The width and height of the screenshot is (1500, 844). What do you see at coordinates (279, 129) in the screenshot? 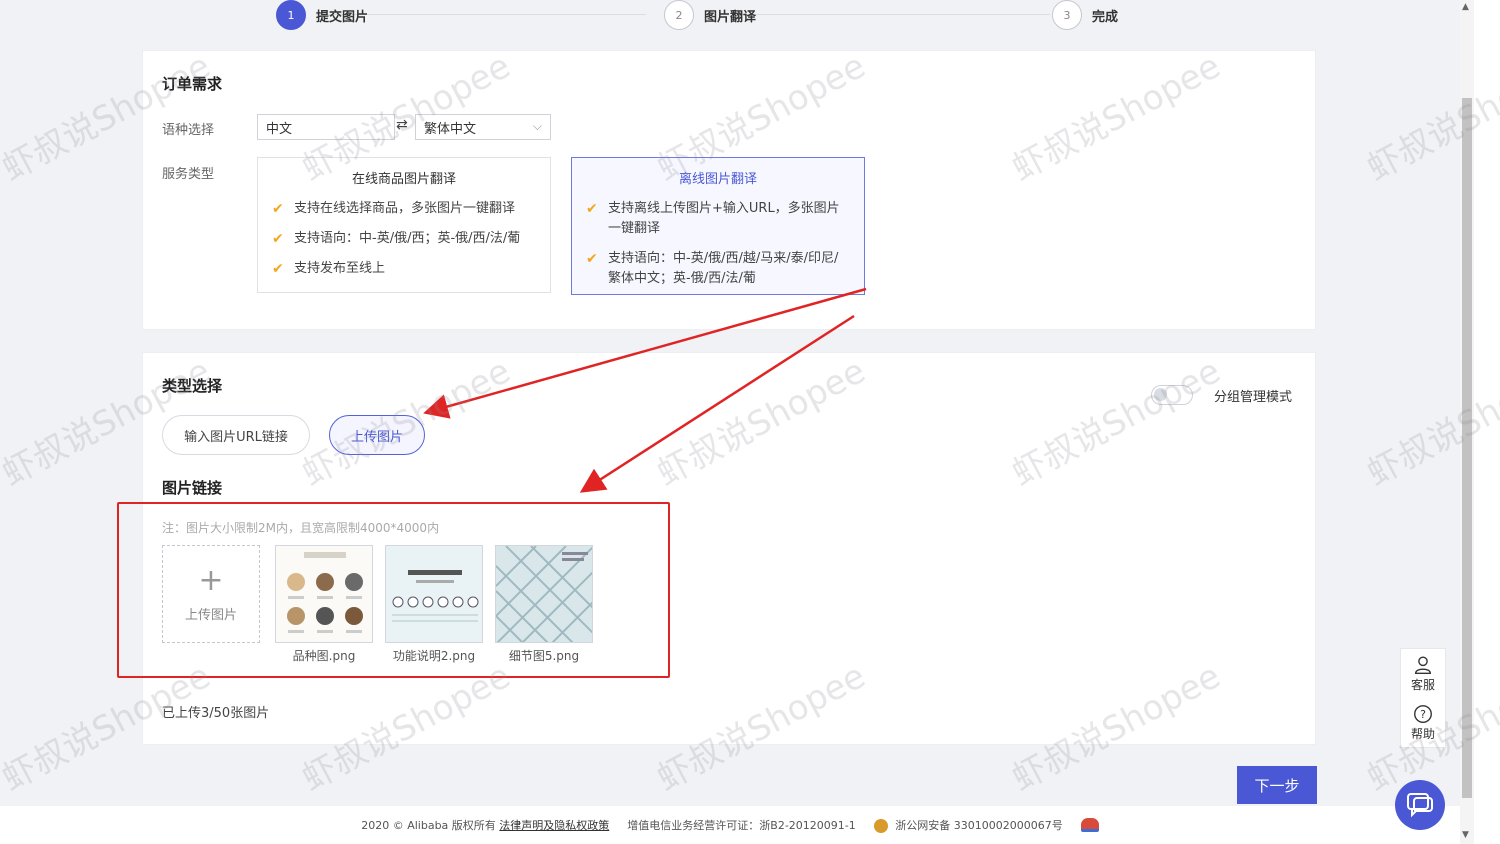
I see `source-language-value: 中文` at bounding box center [279, 129].